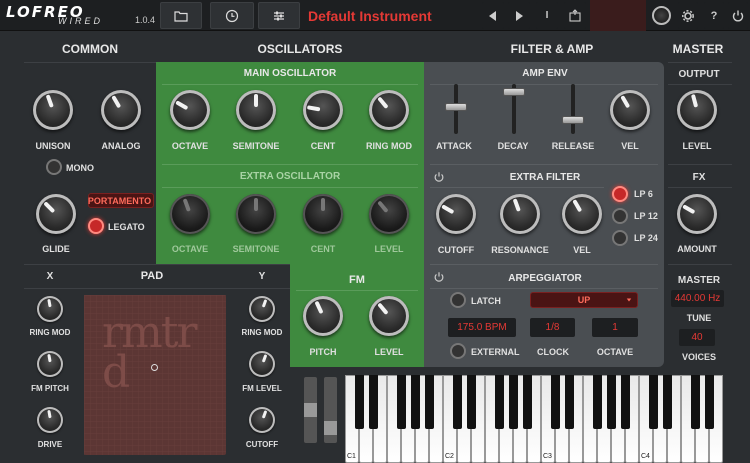 The image size is (750, 463). What do you see at coordinates (620, 194) in the screenshot?
I see `lp6-radio` at bounding box center [620, 194].